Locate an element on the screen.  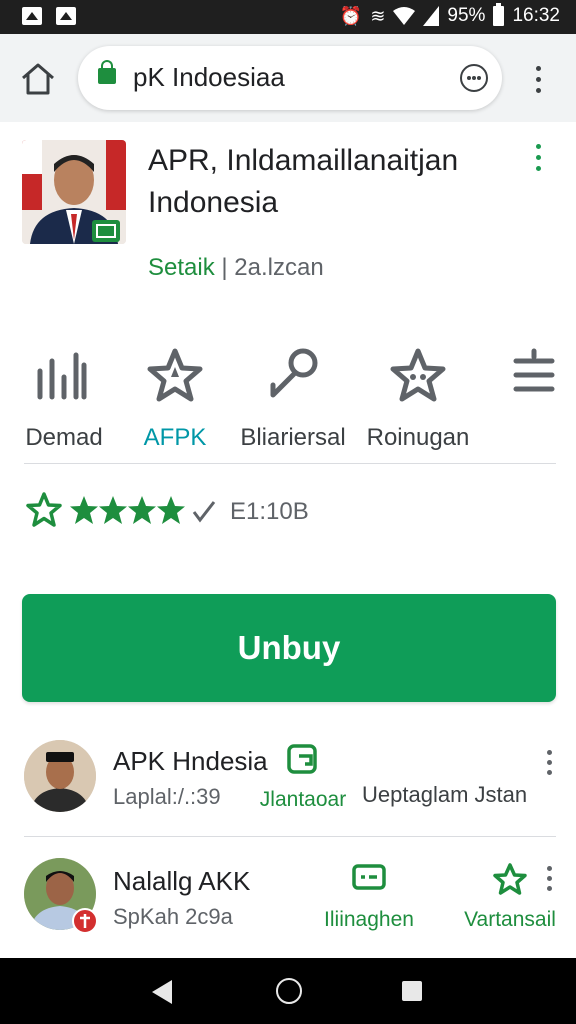
item-action-2-label: Vartansail is located at coordinates (510, 919).